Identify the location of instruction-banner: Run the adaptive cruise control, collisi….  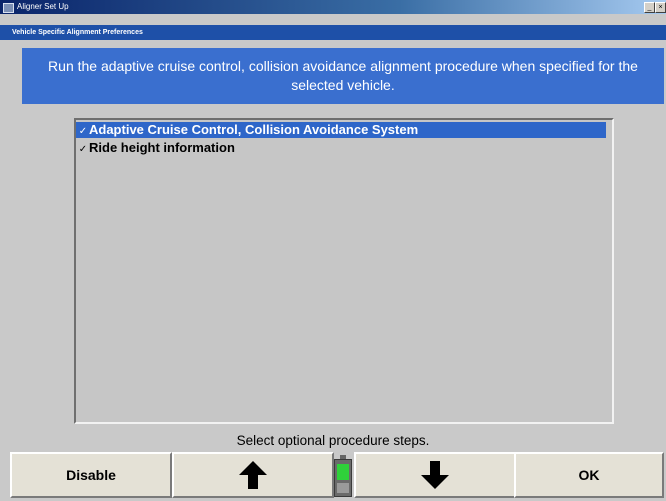
(343, 76).